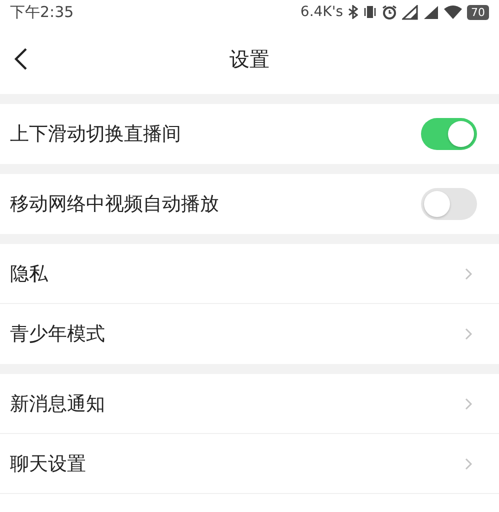 The height and width of the screenshot is (512, 499). Describe the element at coordinates (95, 134) in the screenshot. I see `setting-label: 上下滑动切换直播间` at that location.